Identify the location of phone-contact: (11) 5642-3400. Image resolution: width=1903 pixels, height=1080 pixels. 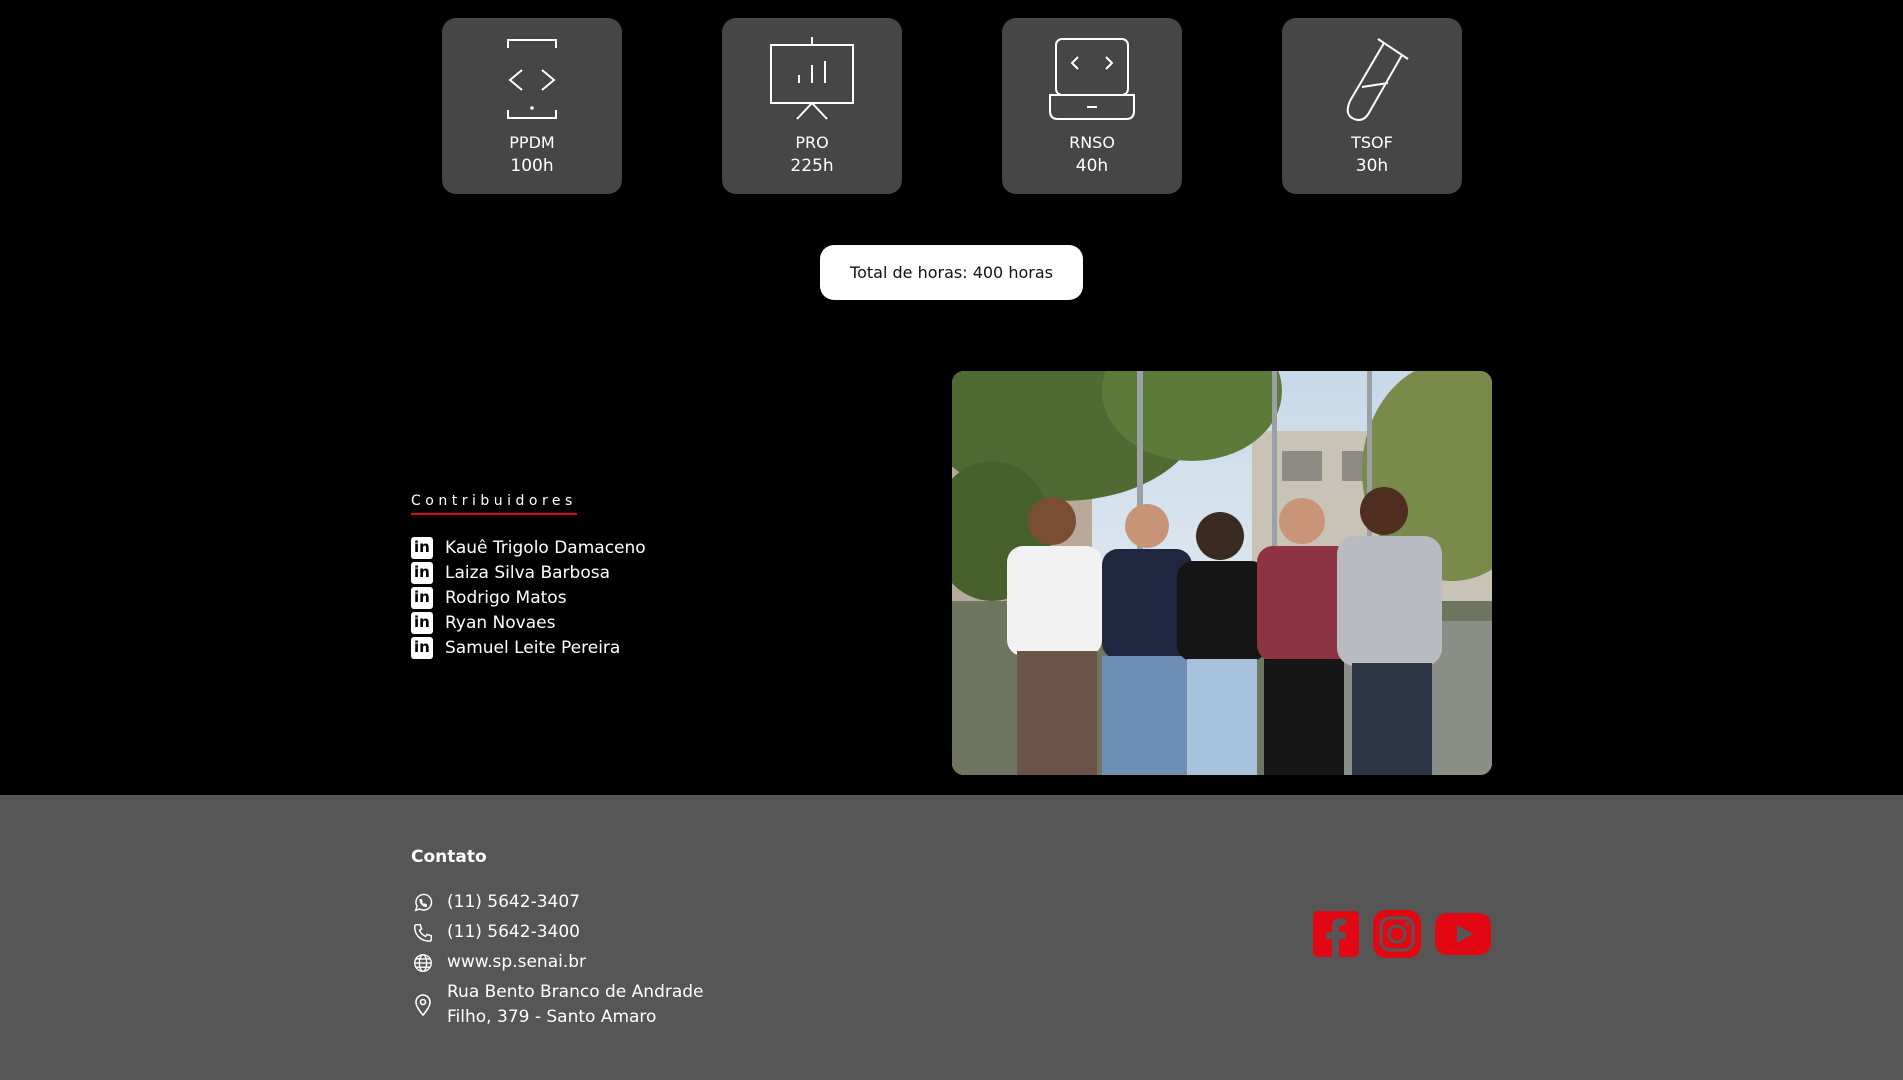
(557, 932).